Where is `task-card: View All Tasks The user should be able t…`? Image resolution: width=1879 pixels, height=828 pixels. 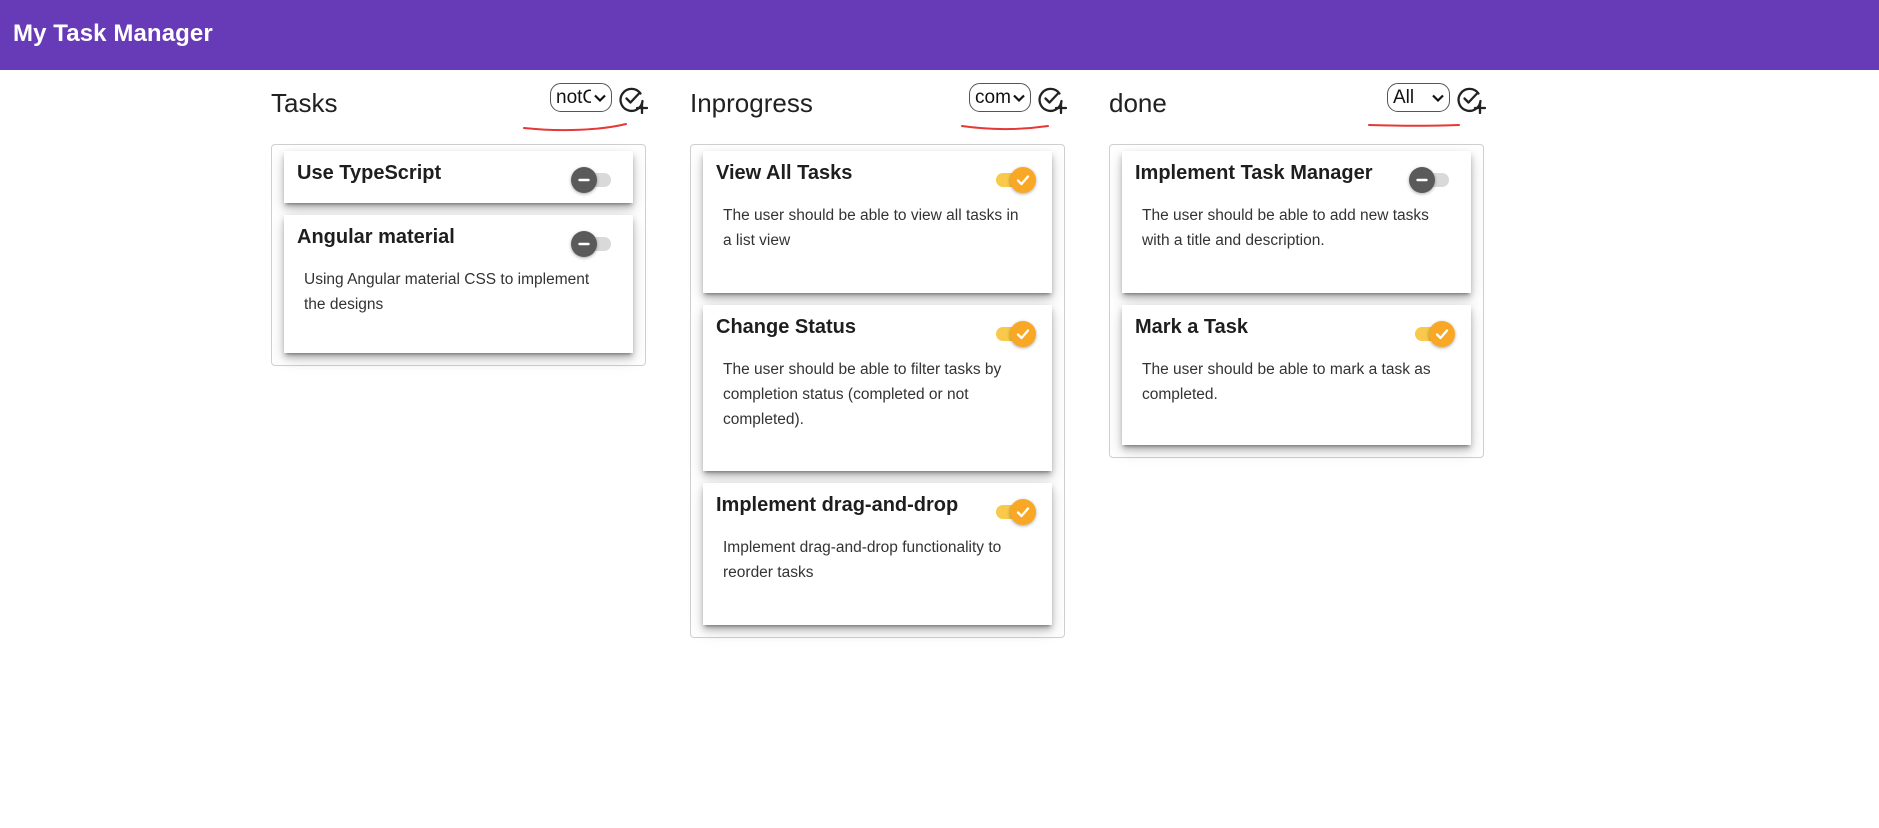 task-card: View All Tasks The user should be able t… is located at coordinates (877, 222).